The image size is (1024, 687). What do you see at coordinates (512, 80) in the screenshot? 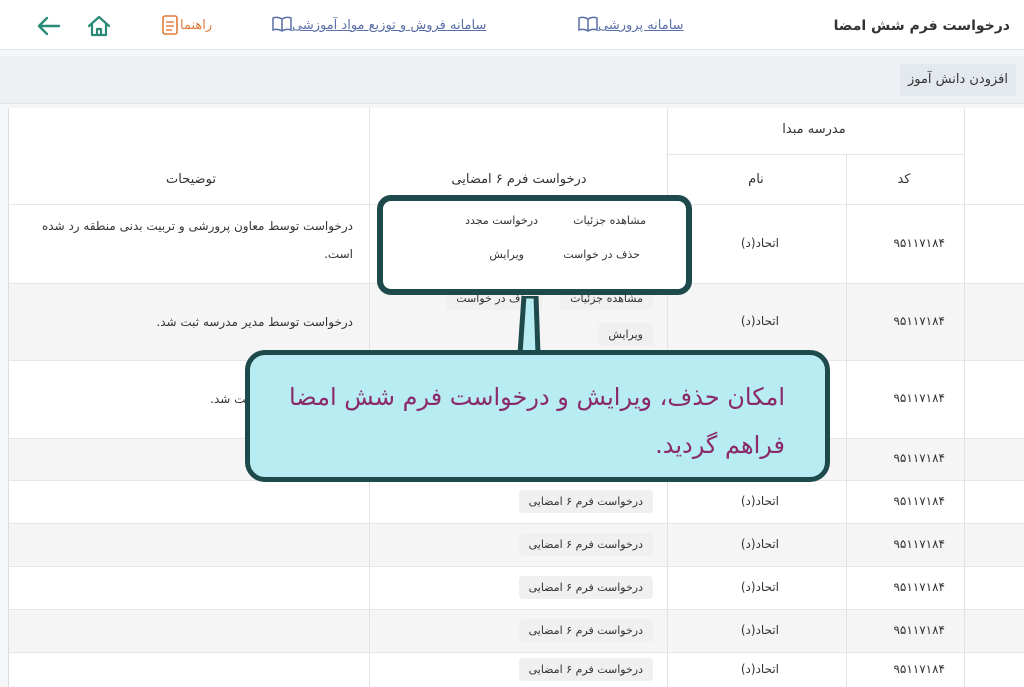
I see `toolbar` at bounding box center [512, 80].